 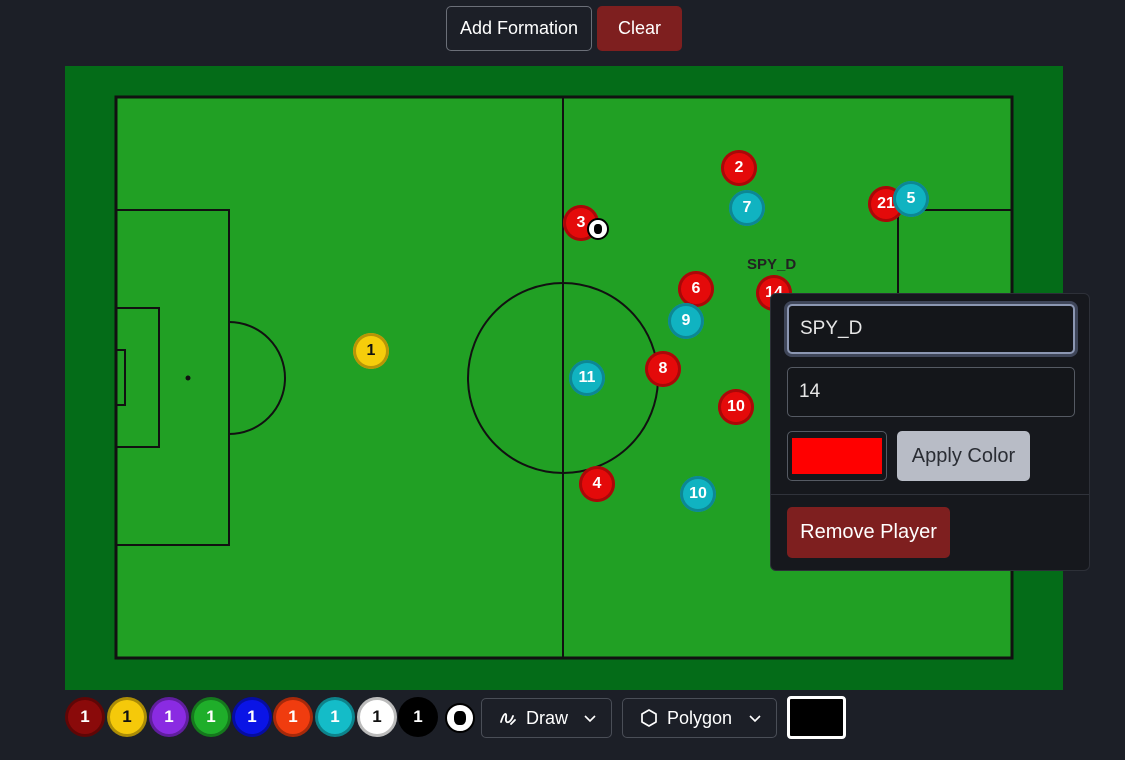 I want to click on player-number: 1, so click(x=371, y=350).